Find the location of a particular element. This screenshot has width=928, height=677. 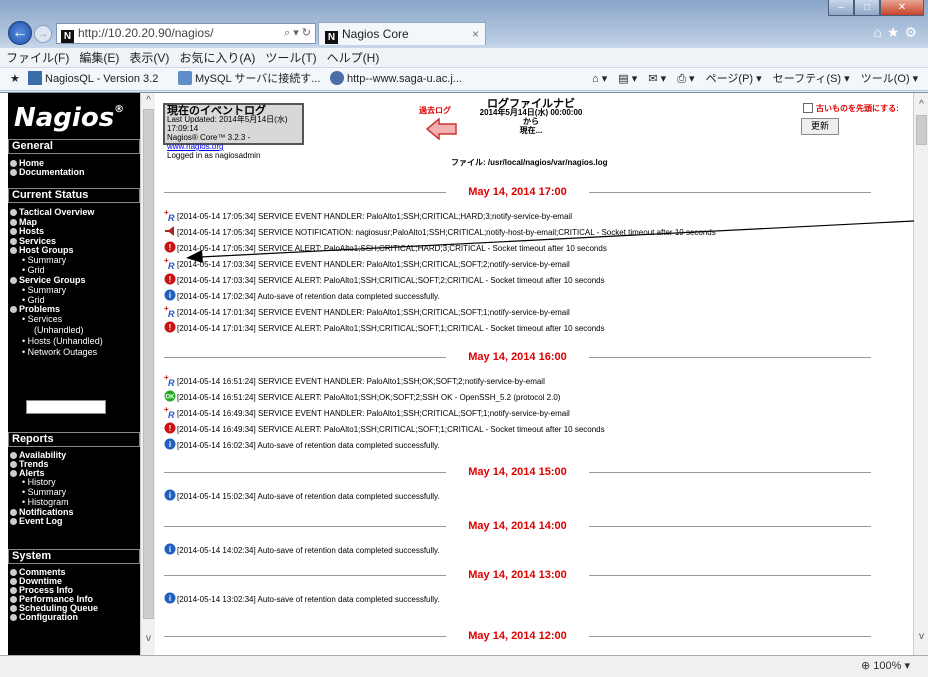

tab-nagios: N Nagios Core × is located at coordinates (402, 33).